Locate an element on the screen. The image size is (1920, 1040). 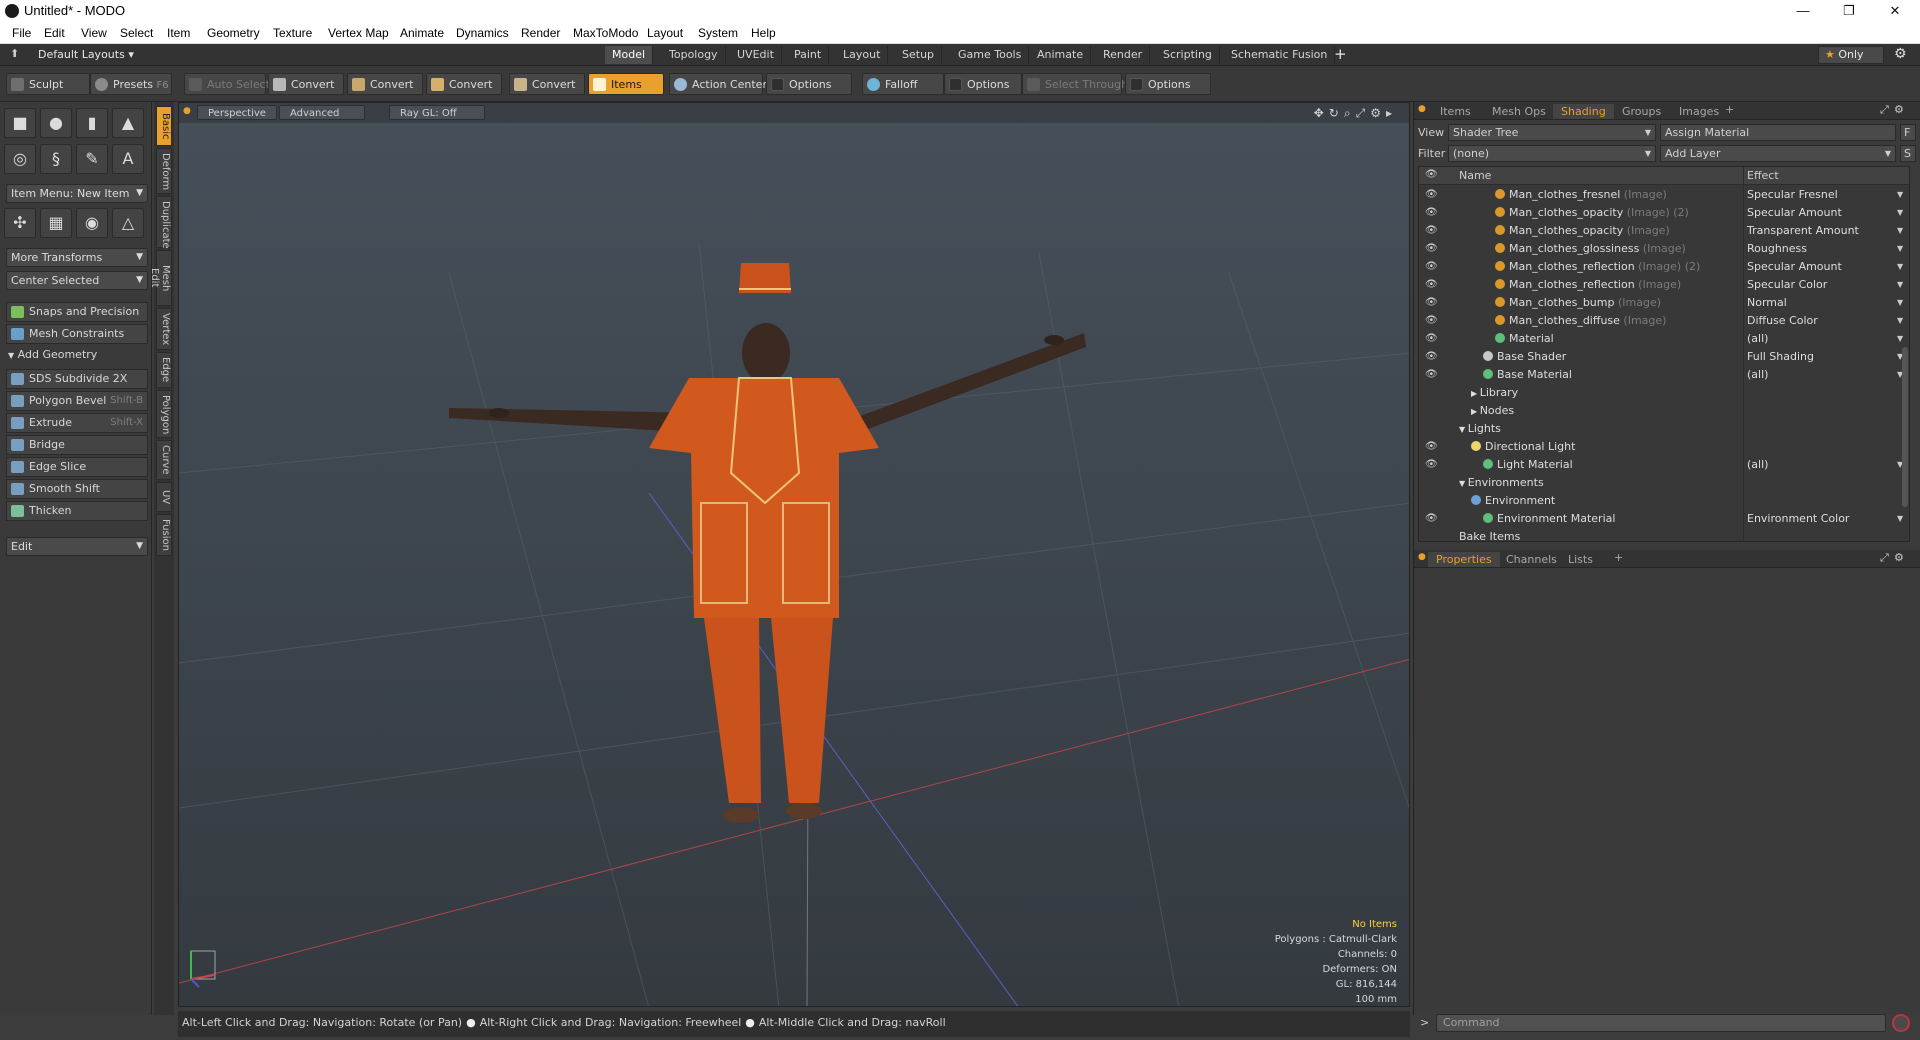
menu-render: Render is located at coordinates (540, 33).